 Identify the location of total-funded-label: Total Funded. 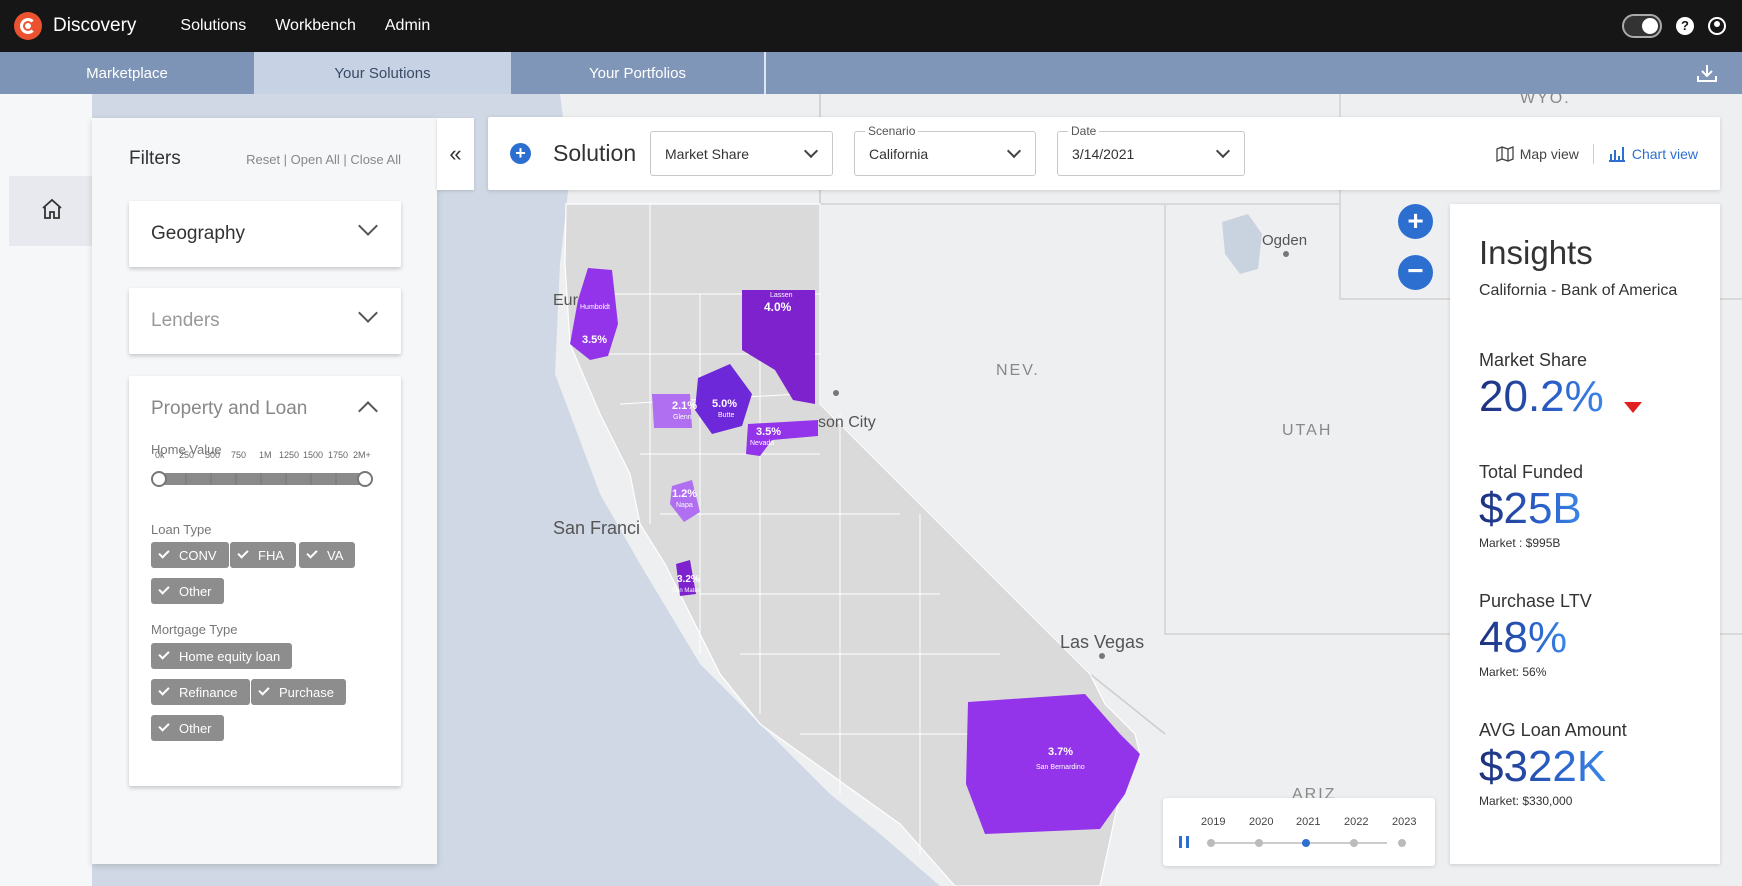
(1531, 472).